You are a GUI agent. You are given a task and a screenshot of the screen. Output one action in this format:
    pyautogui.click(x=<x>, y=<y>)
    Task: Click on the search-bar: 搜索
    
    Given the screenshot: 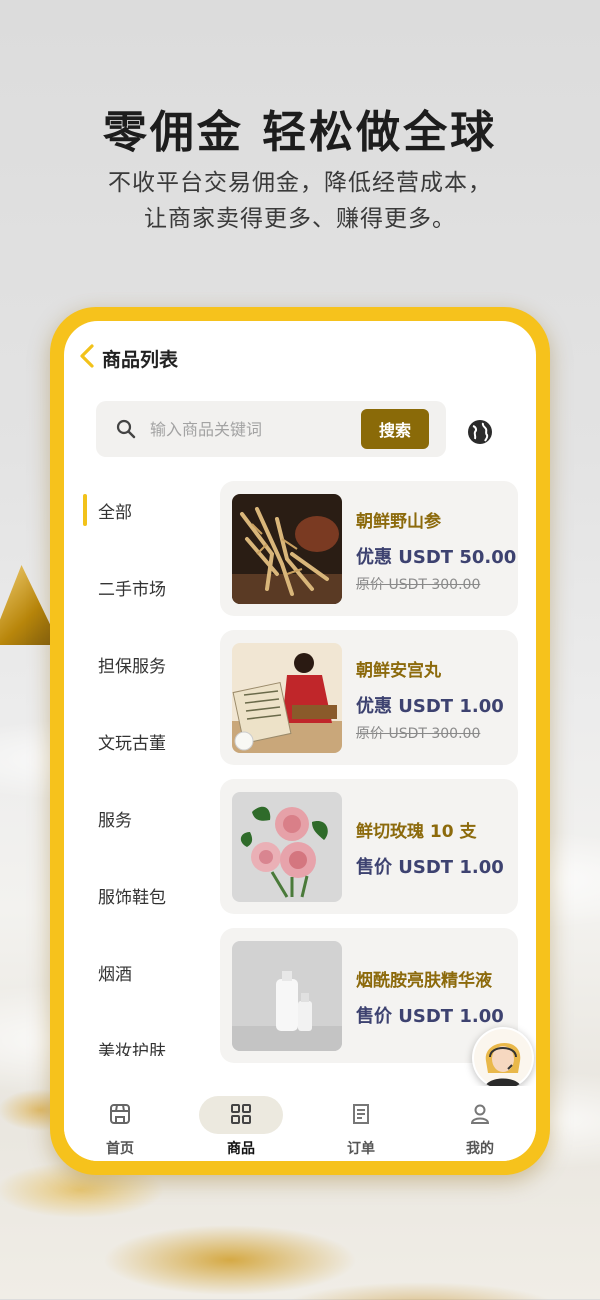 What is the action you would take?
    pyautogui.click(x=271, y=429)
    